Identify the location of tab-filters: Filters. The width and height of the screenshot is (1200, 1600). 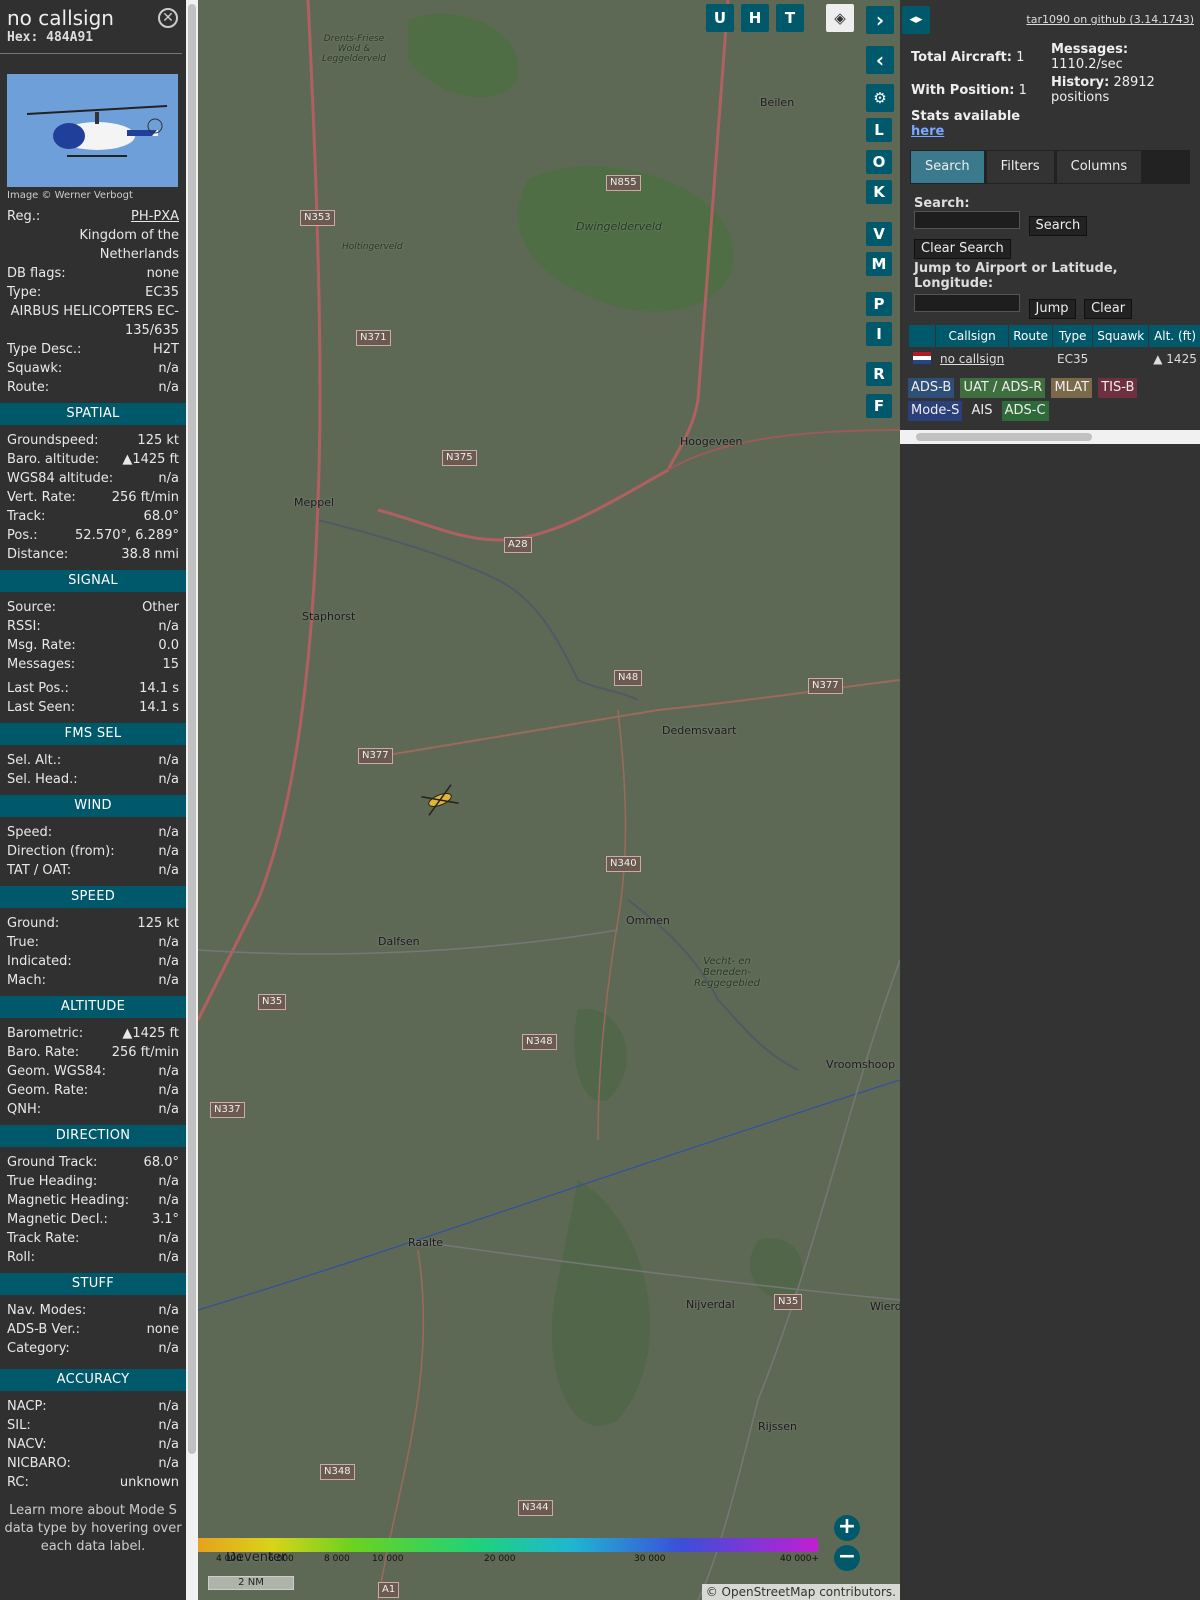
(1020, 167).